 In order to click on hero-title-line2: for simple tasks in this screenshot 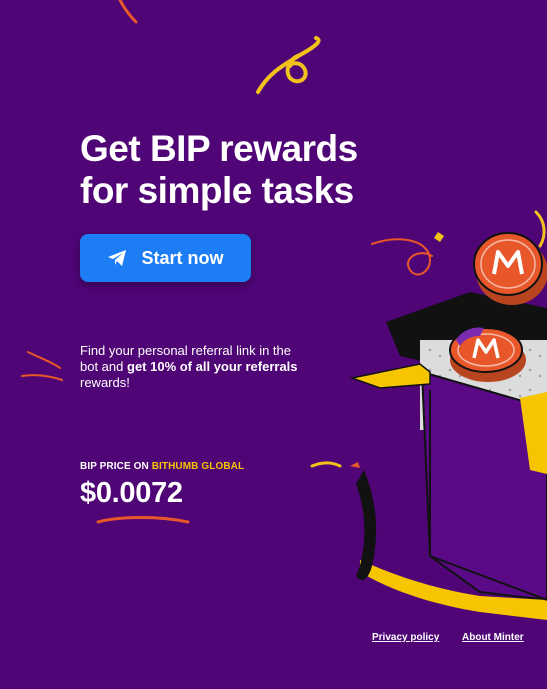, I will do `click(217, 190)`.